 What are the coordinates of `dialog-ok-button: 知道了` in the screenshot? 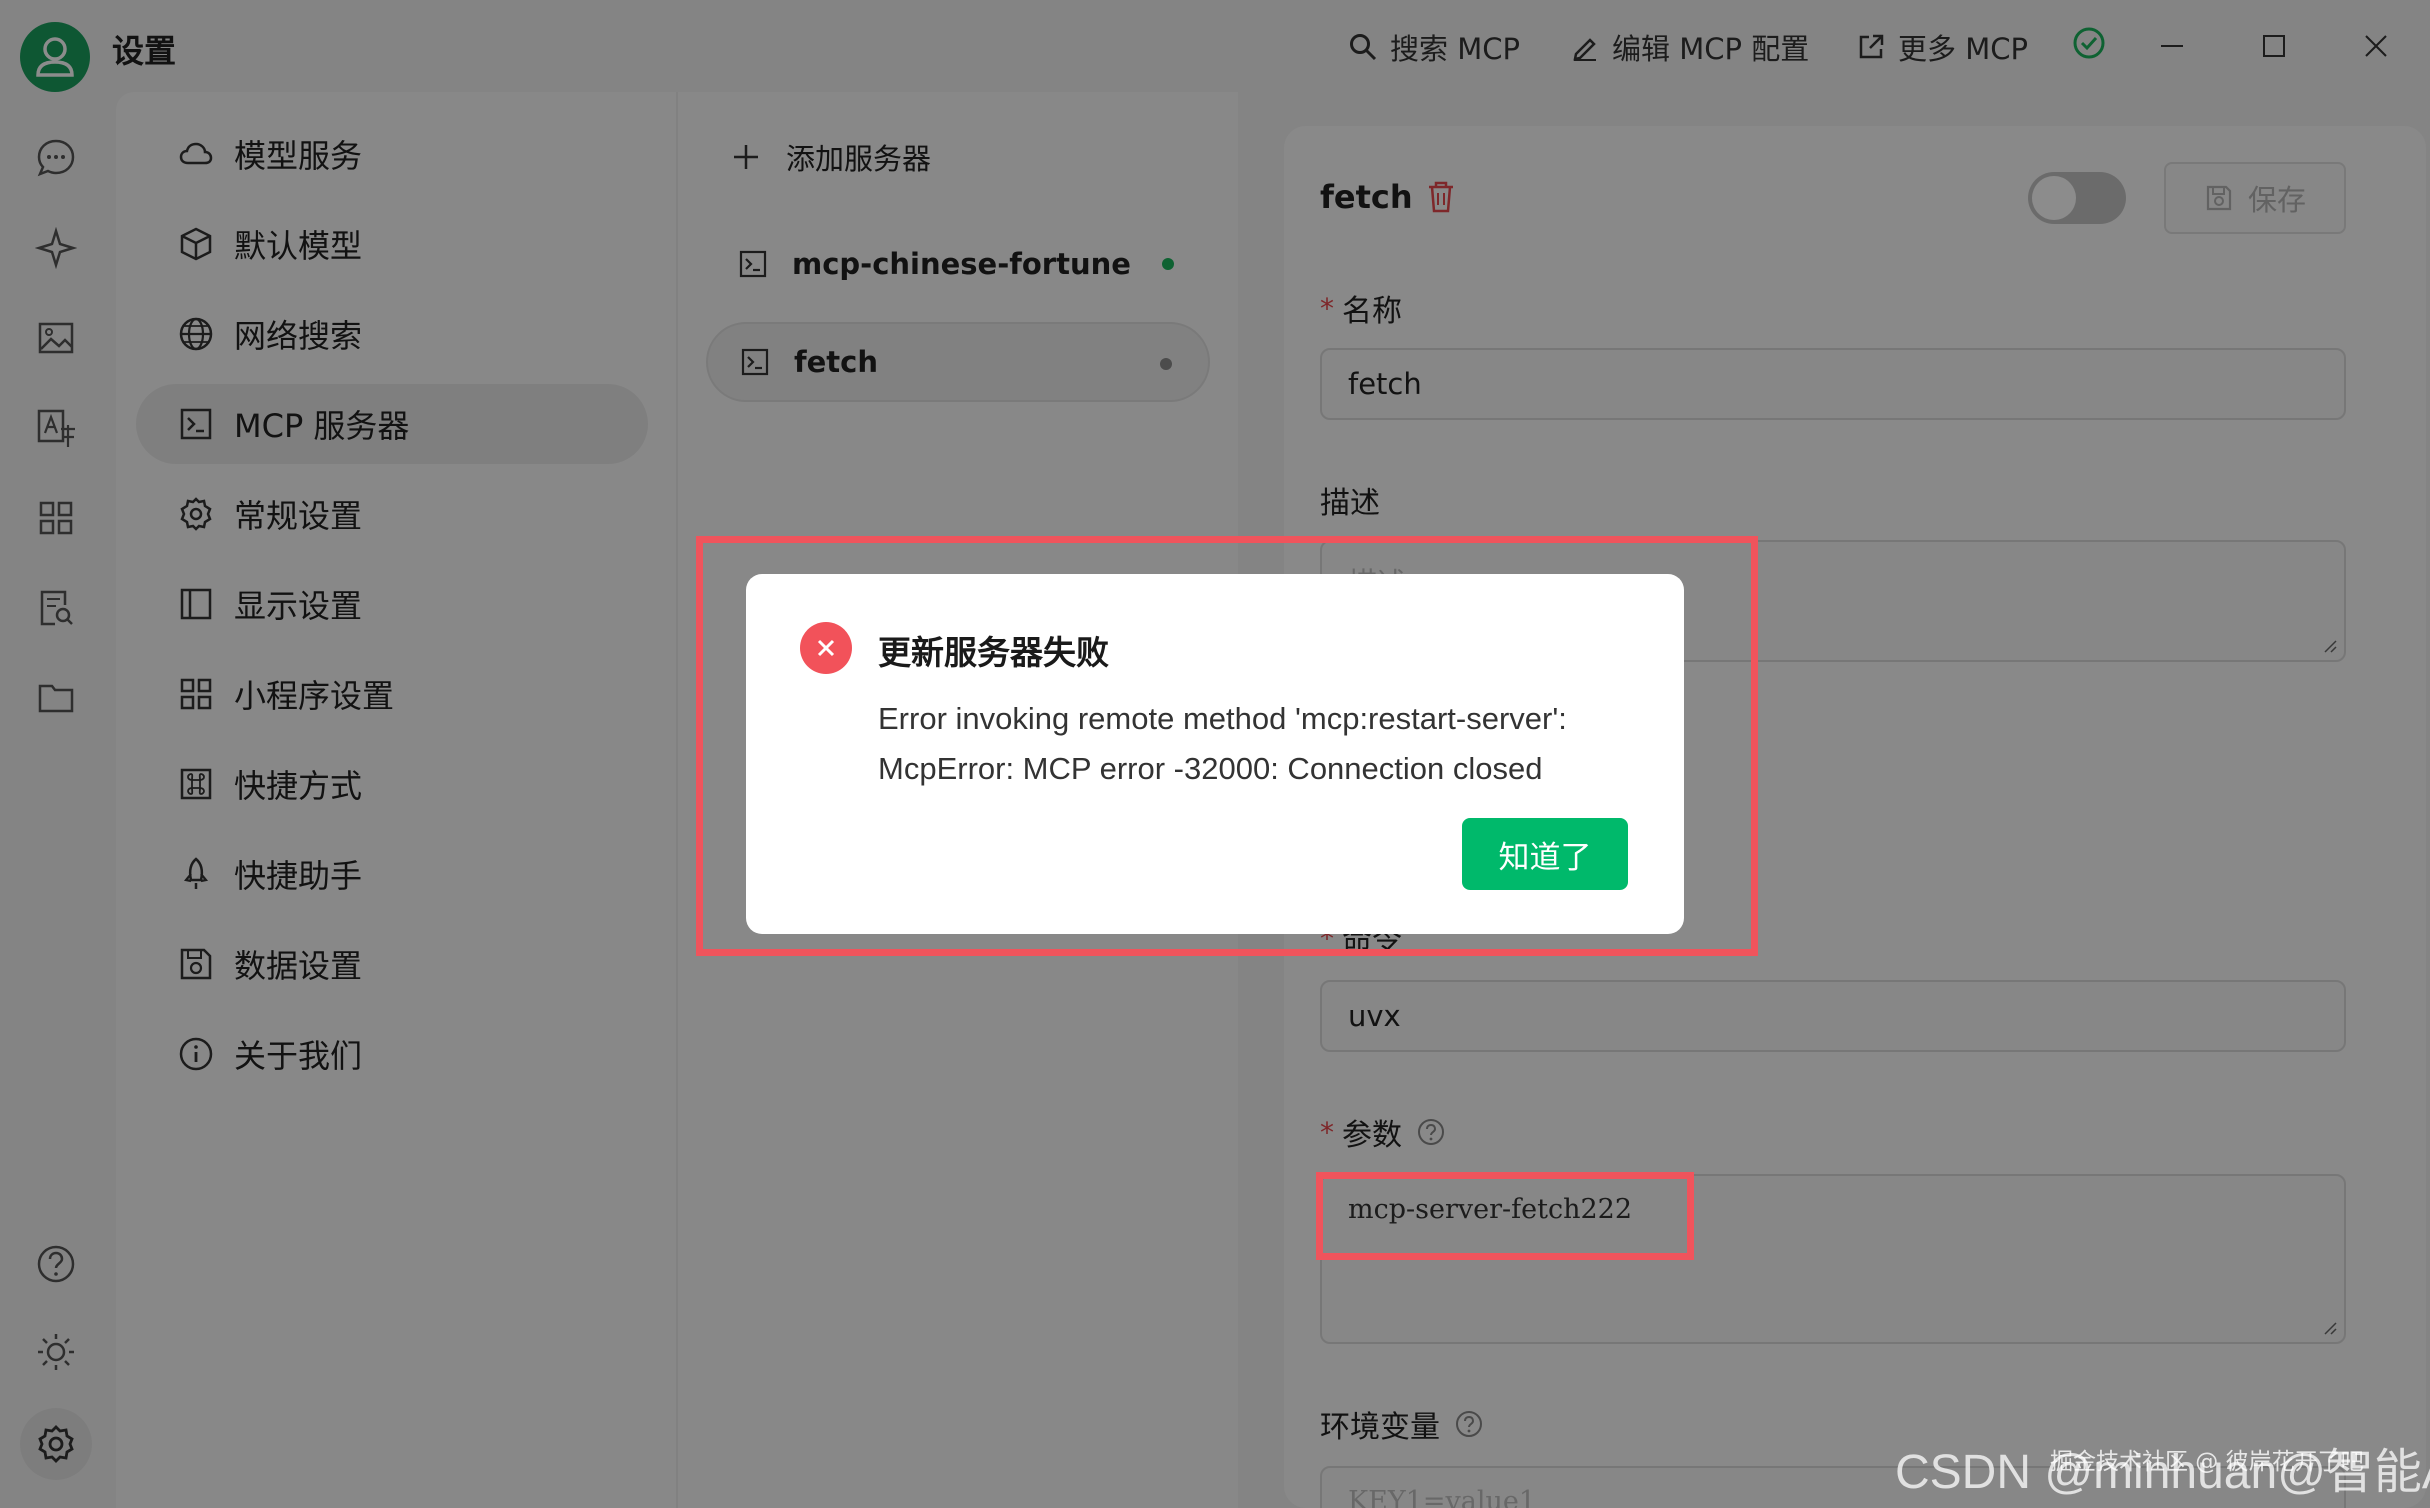 It's located at (1545, 854).